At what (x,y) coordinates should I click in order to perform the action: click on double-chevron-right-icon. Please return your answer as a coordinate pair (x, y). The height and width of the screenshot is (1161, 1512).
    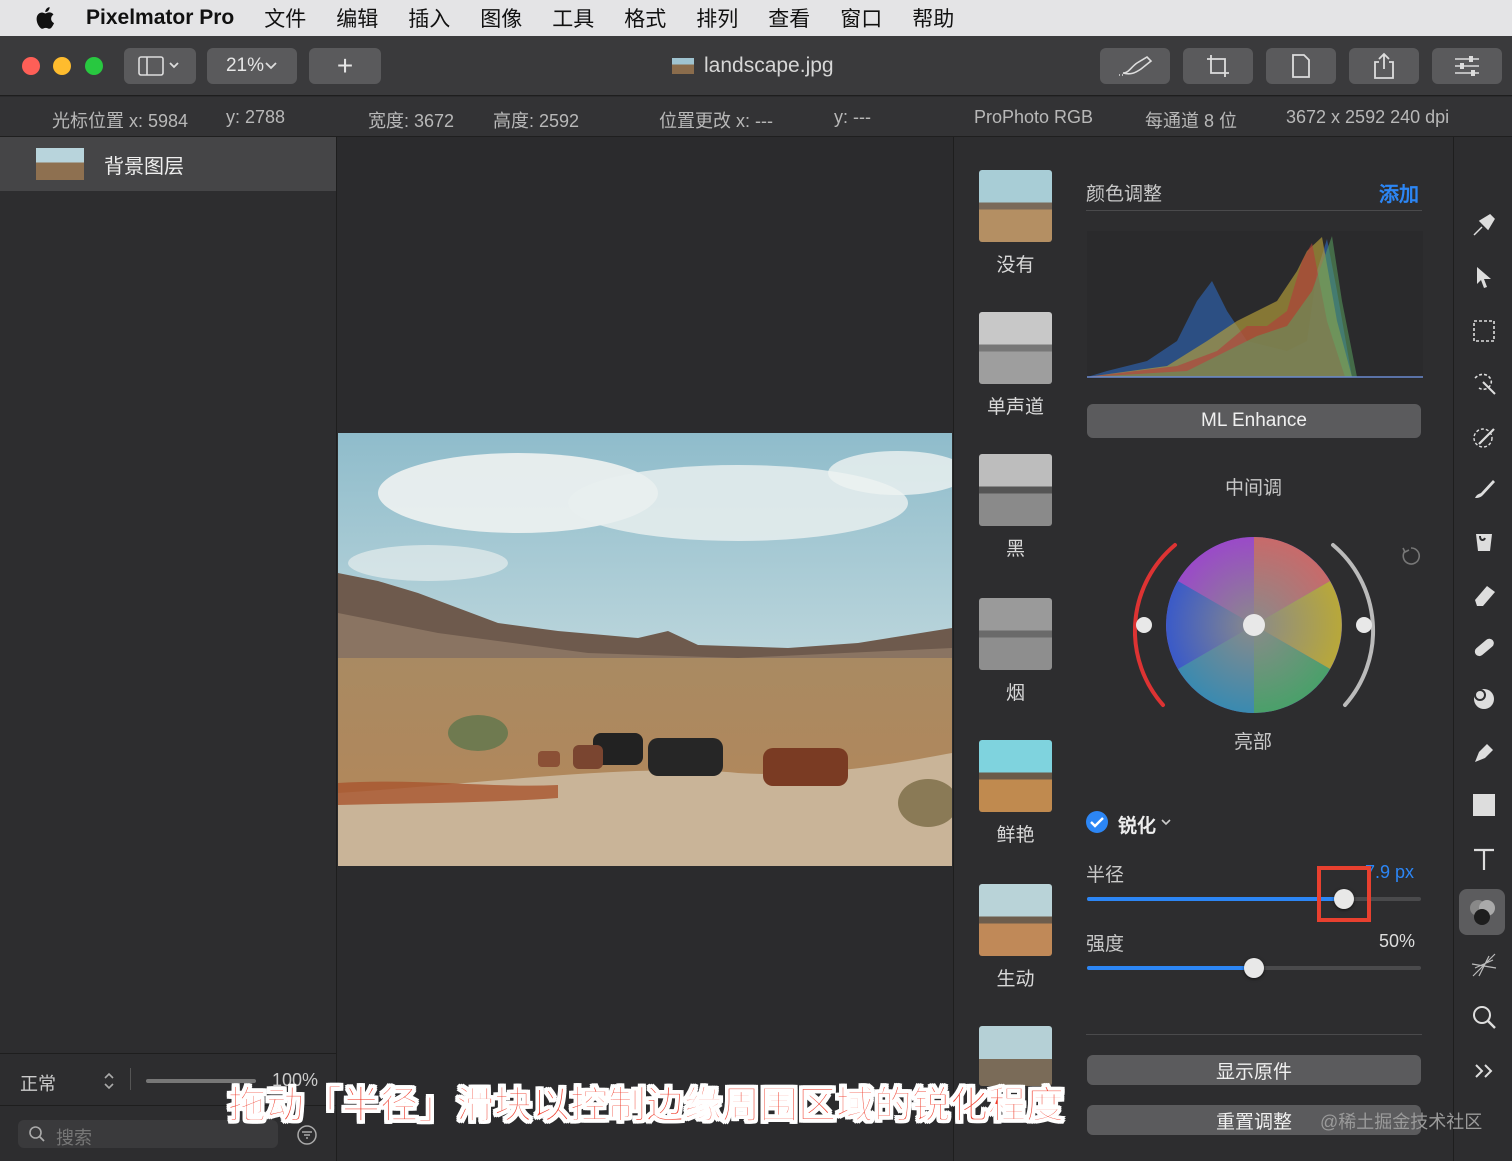
    Looking at the image, I should click on (1484, 1071).